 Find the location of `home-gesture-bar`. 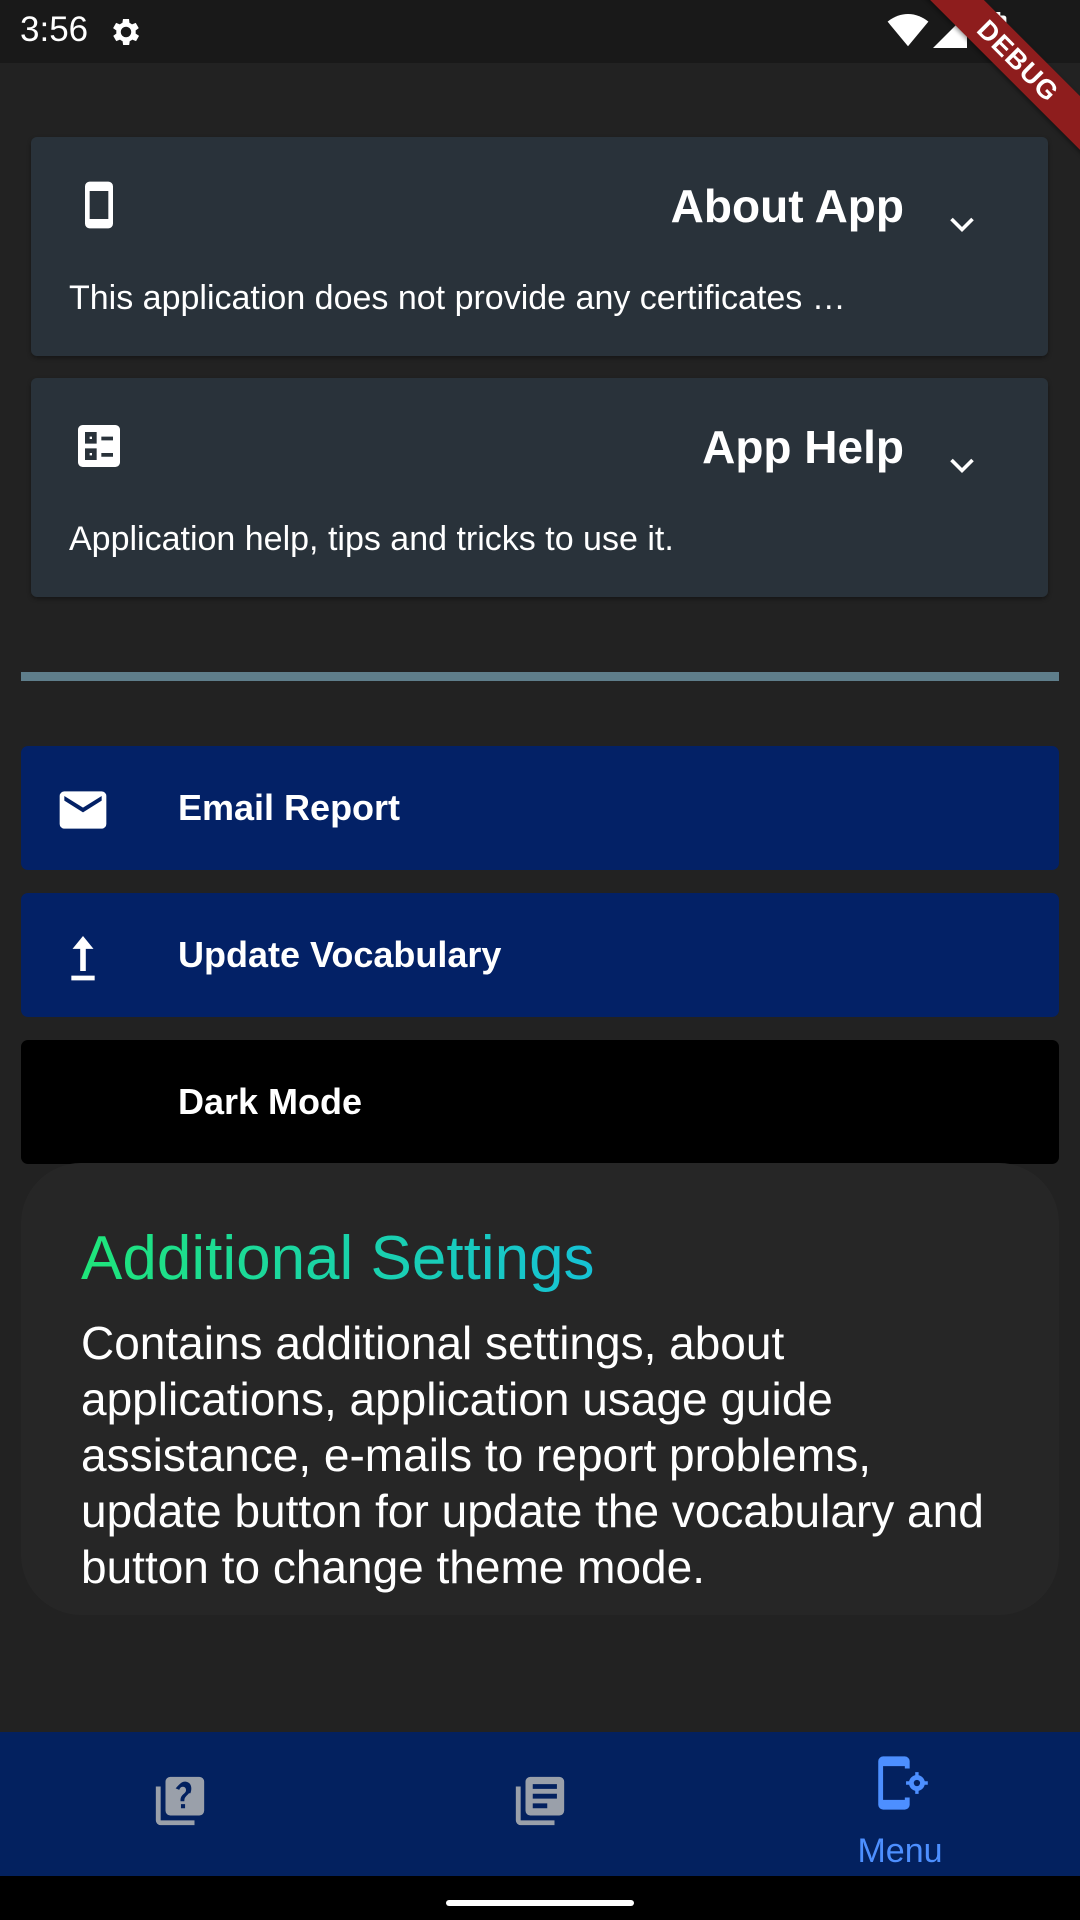

home-gesture-bar is located at coordinates (540, 1903).